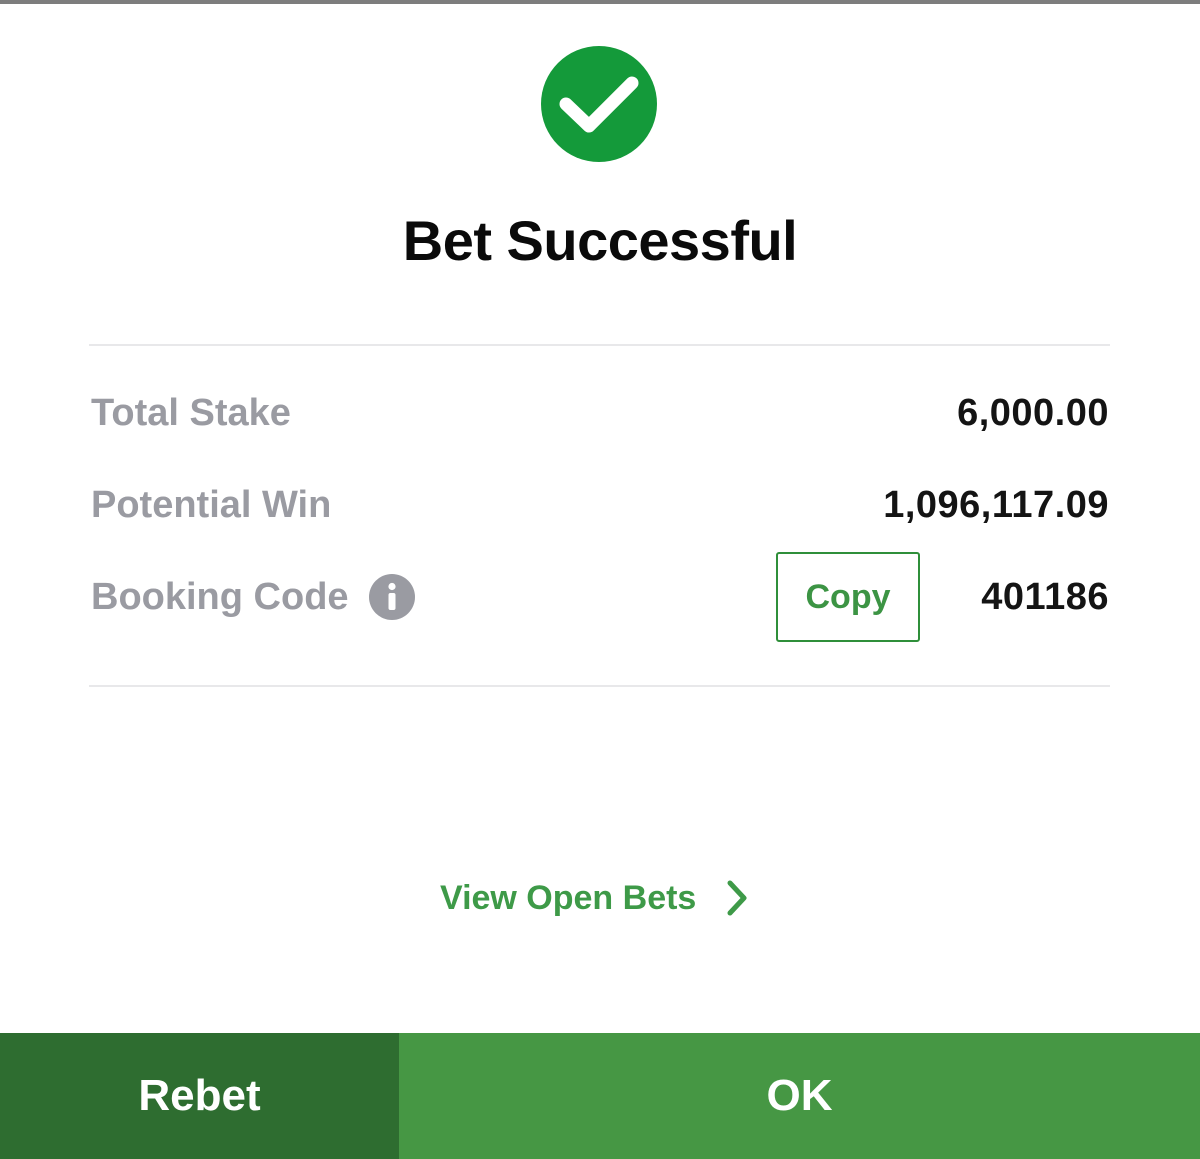 This screenshot has width=1200, height=1159. Describe the element at coordinates (599, 686) in the screenshot. I see `summary-bottom-divider` at that location.